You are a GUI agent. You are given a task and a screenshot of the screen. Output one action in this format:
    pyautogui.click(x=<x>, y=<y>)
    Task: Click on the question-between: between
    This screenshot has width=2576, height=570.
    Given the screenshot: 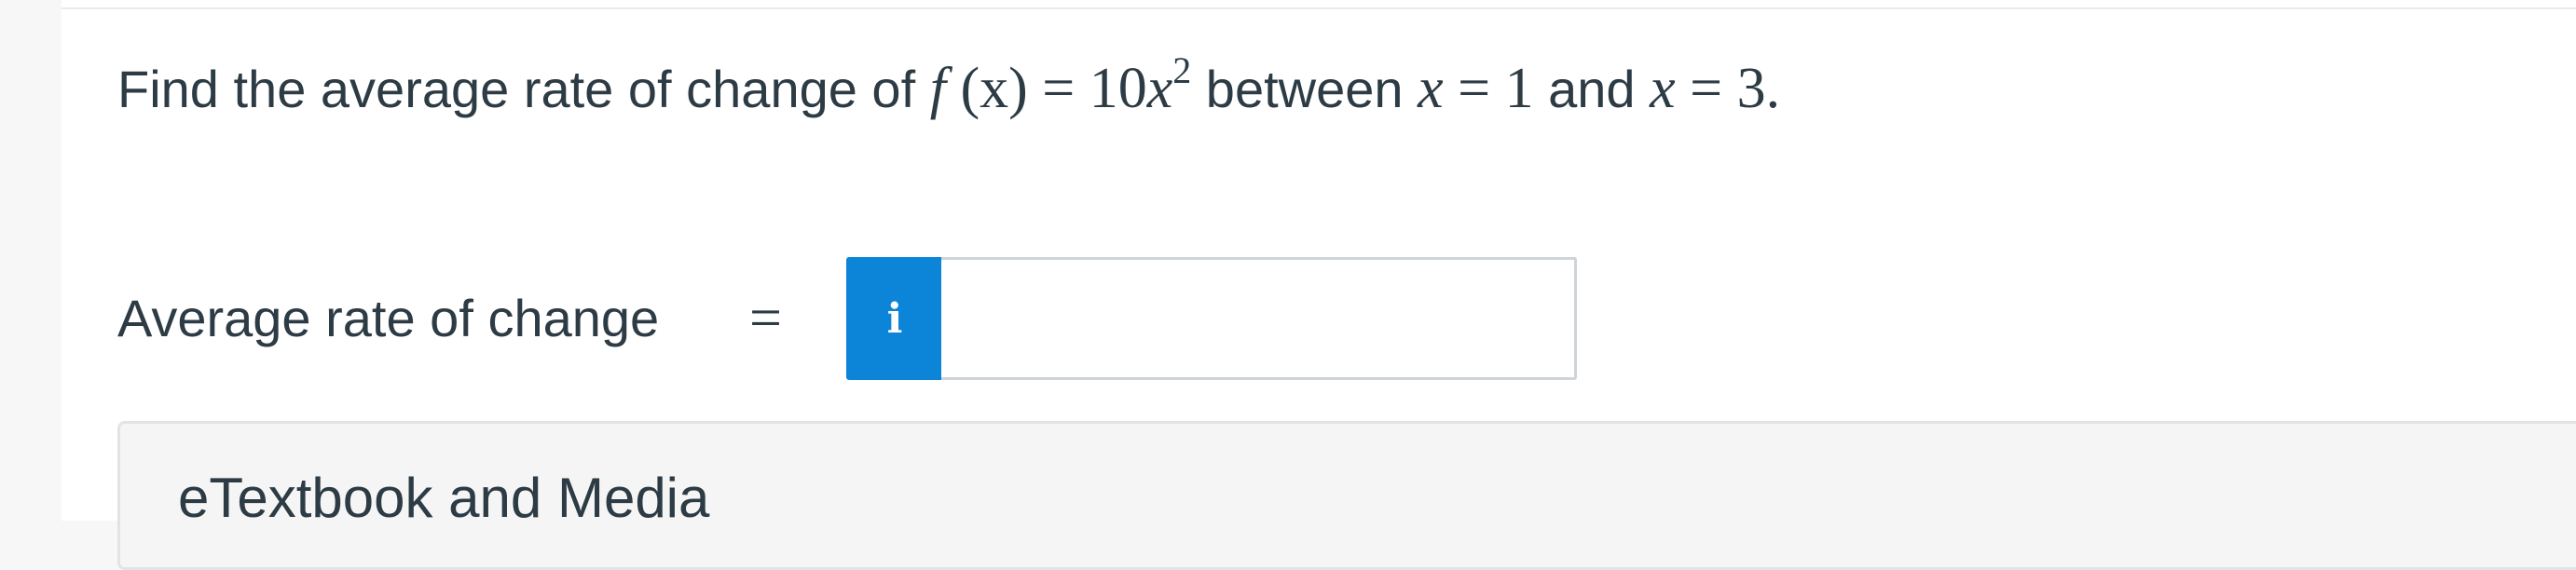 What is the action you would take?
    pyautogui.click(x=1304, y=89)
    